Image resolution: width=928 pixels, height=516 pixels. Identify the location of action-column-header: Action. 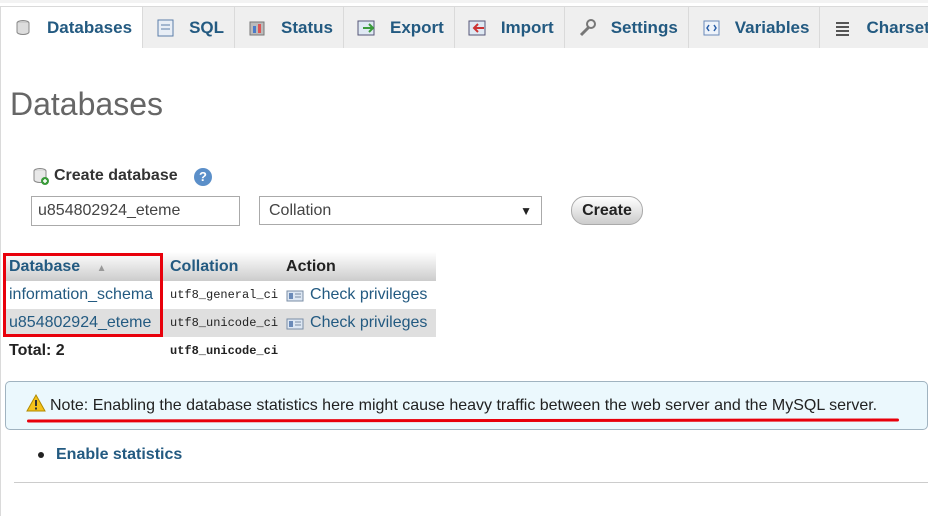
(359, 266).